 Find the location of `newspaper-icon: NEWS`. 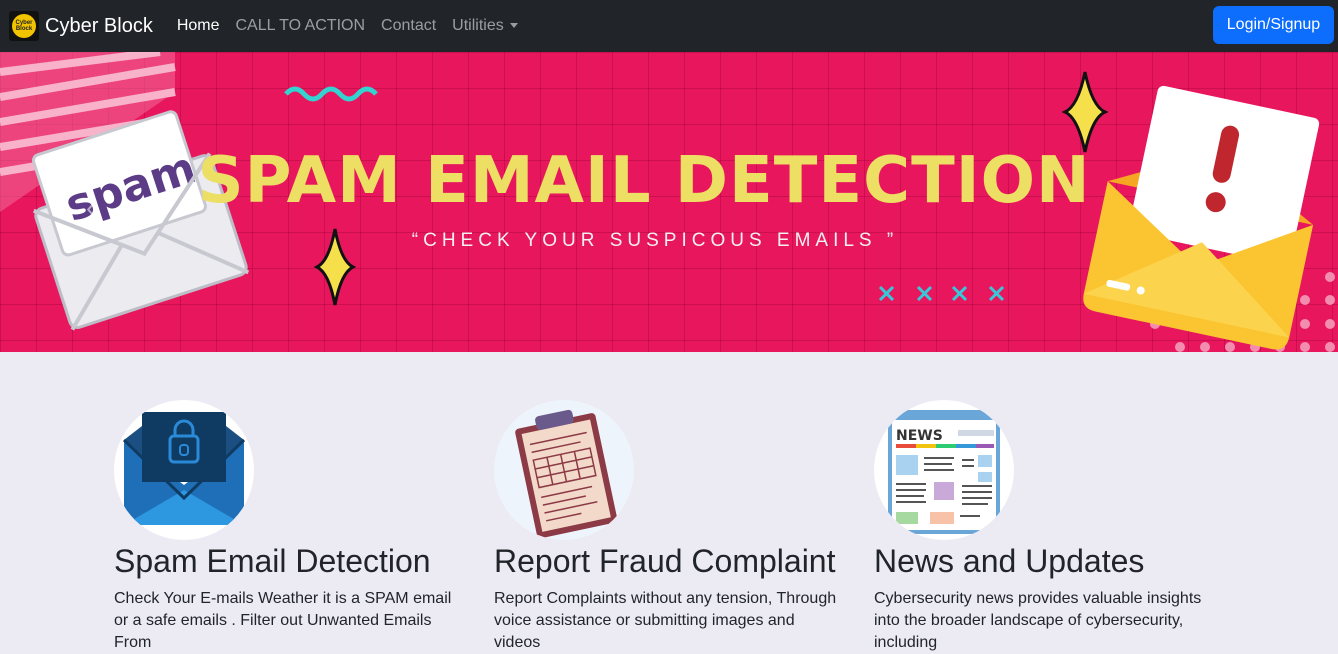

newspaper-icon: NEWS is located at coordinates (944, 470).